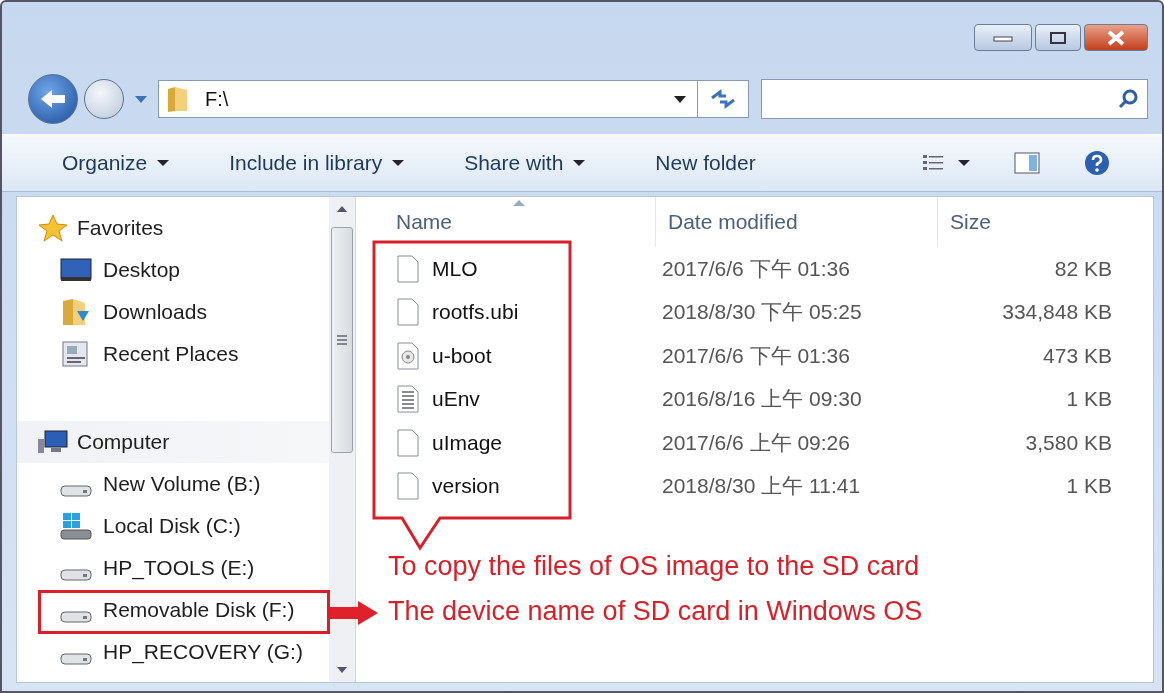 Image resolution: width=1164 pixels, height=693 pixels. I want to click on nav-item: Local Disk (C:), so click(173, 526).